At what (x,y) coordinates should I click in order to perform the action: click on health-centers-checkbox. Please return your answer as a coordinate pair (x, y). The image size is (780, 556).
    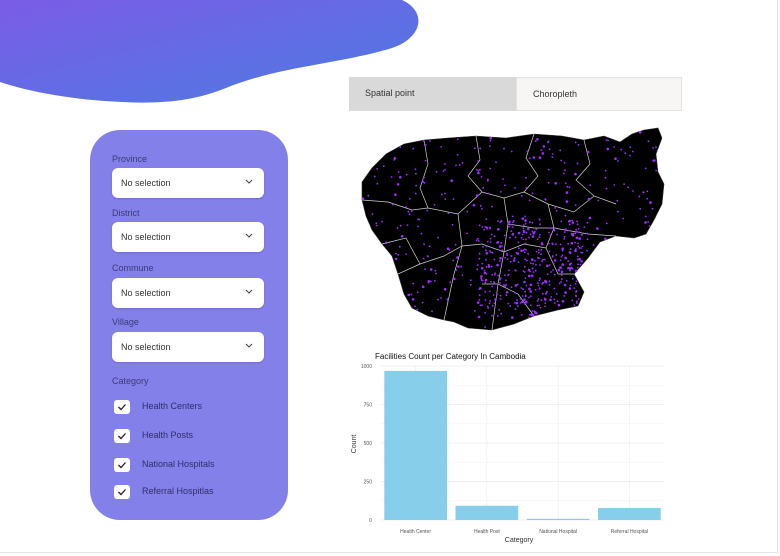
    Looking at the image, I should click on (122, 407).